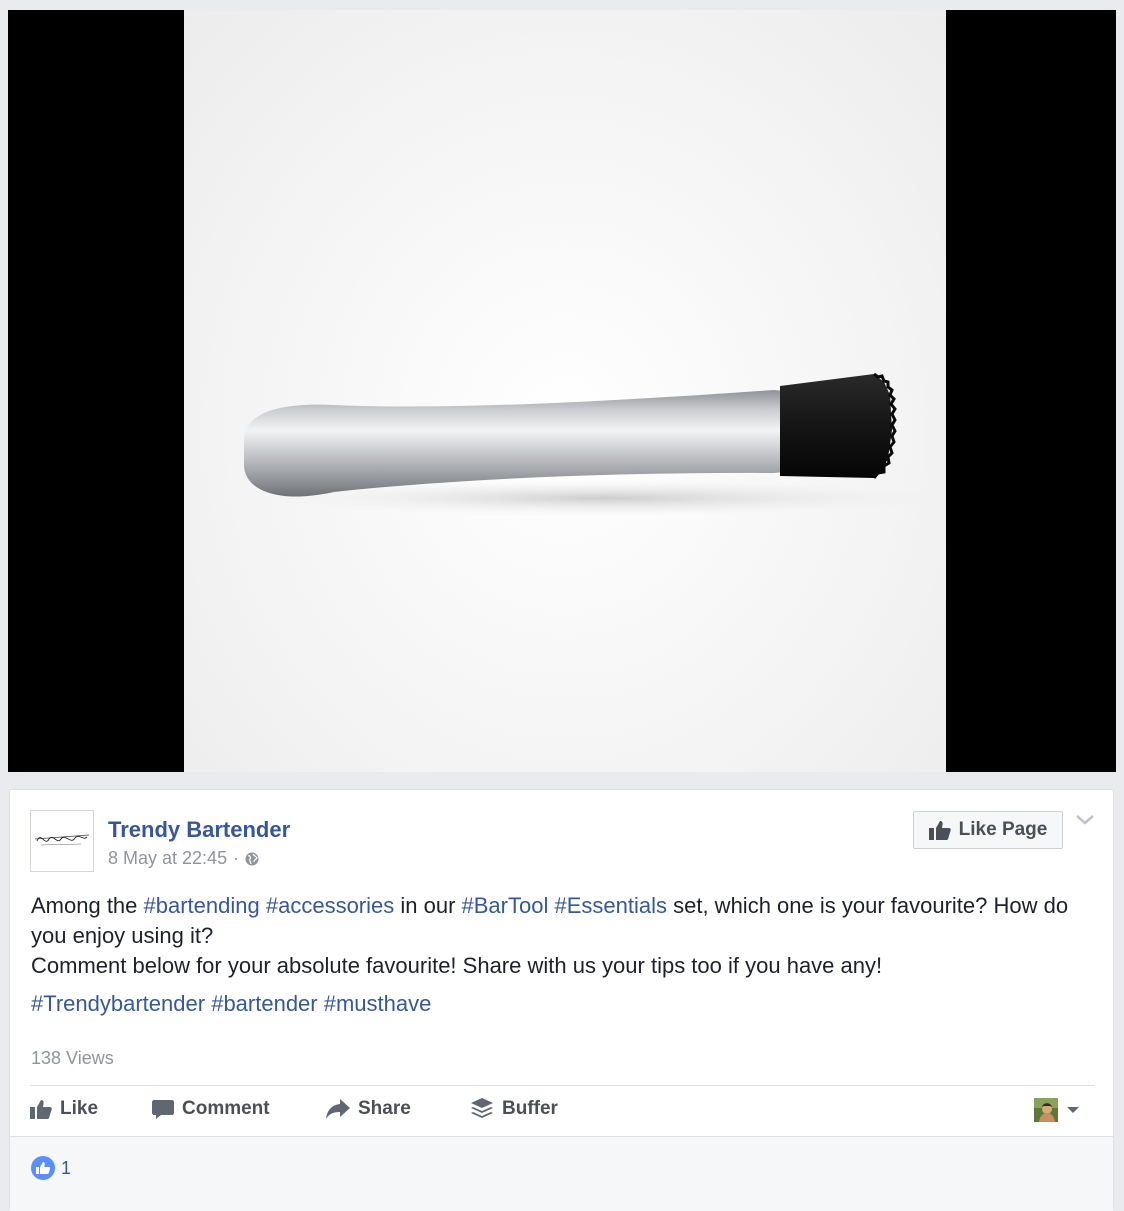  Describe the element at coordinates (264, 1003) in the screenshot. I see `hashtag-link: #bartender` at that location.